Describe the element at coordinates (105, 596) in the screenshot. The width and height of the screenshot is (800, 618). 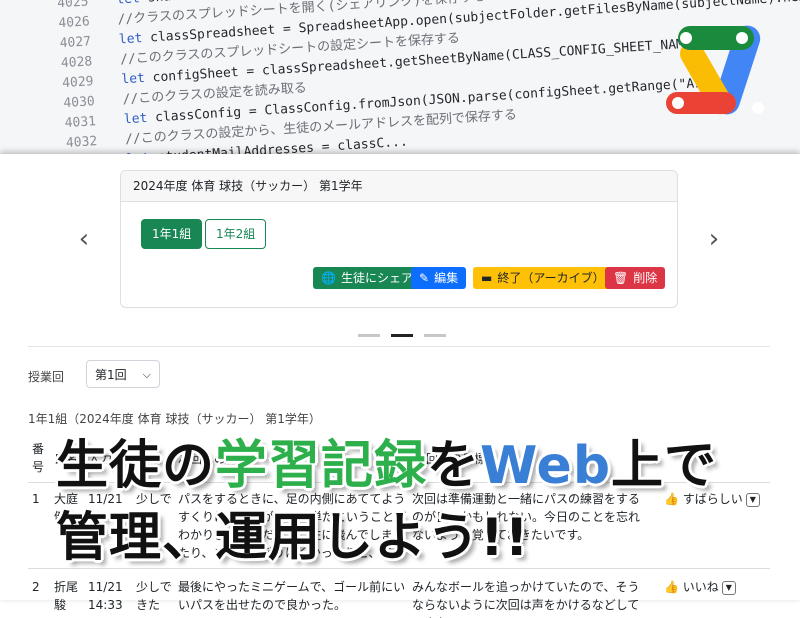
I see `row2-date: 11/21 14:33` at that location.